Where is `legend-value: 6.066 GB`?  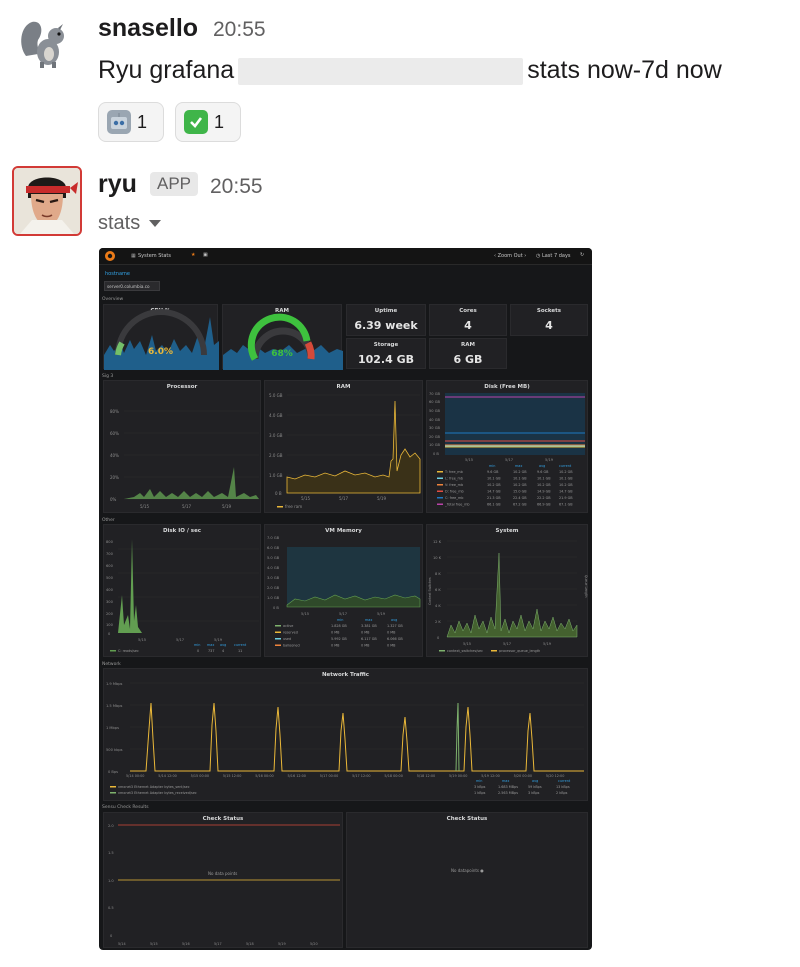
legend-value: 6.066 GB is located at coordinates (395, 639).